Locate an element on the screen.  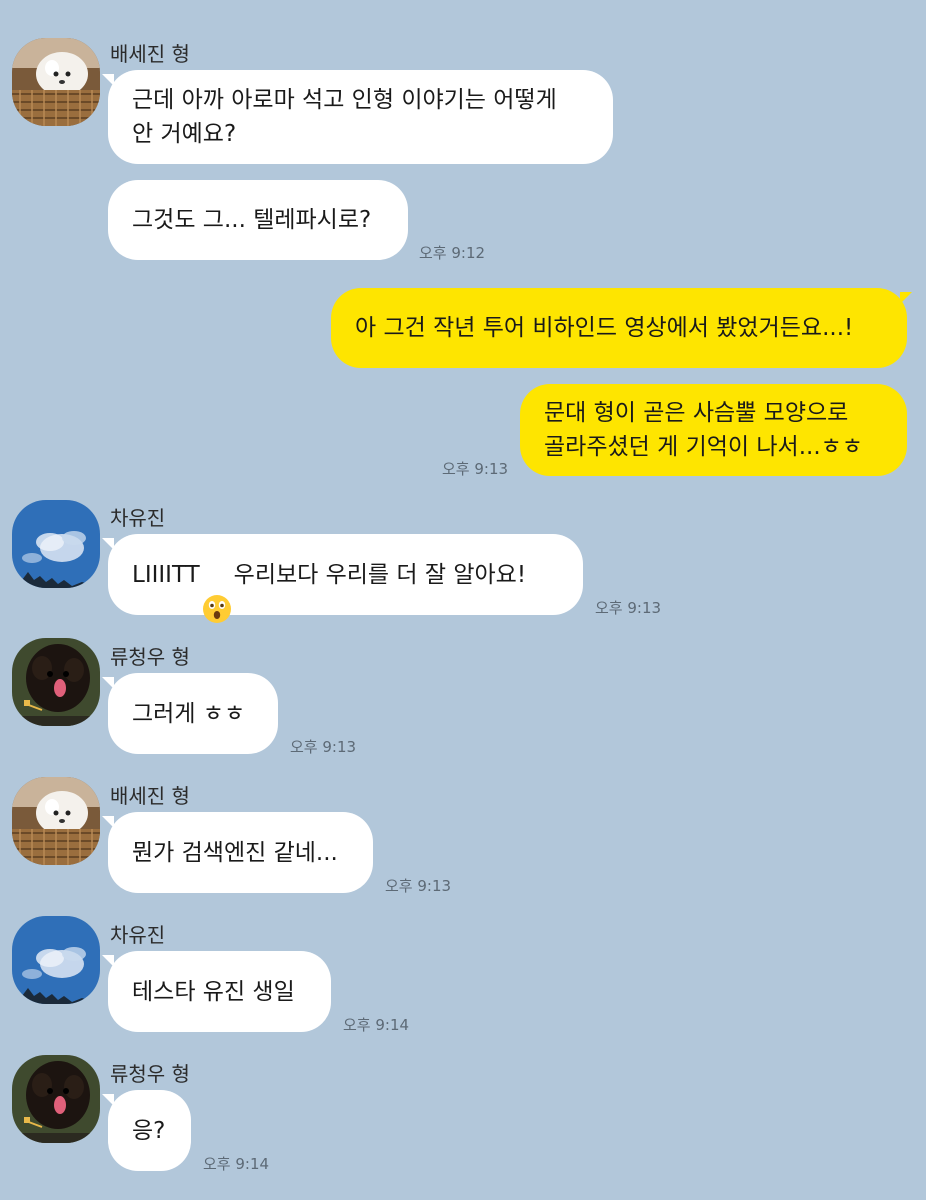
message-bubble: 그러게 ㅎㅎ is located at coordinates (193, 713).